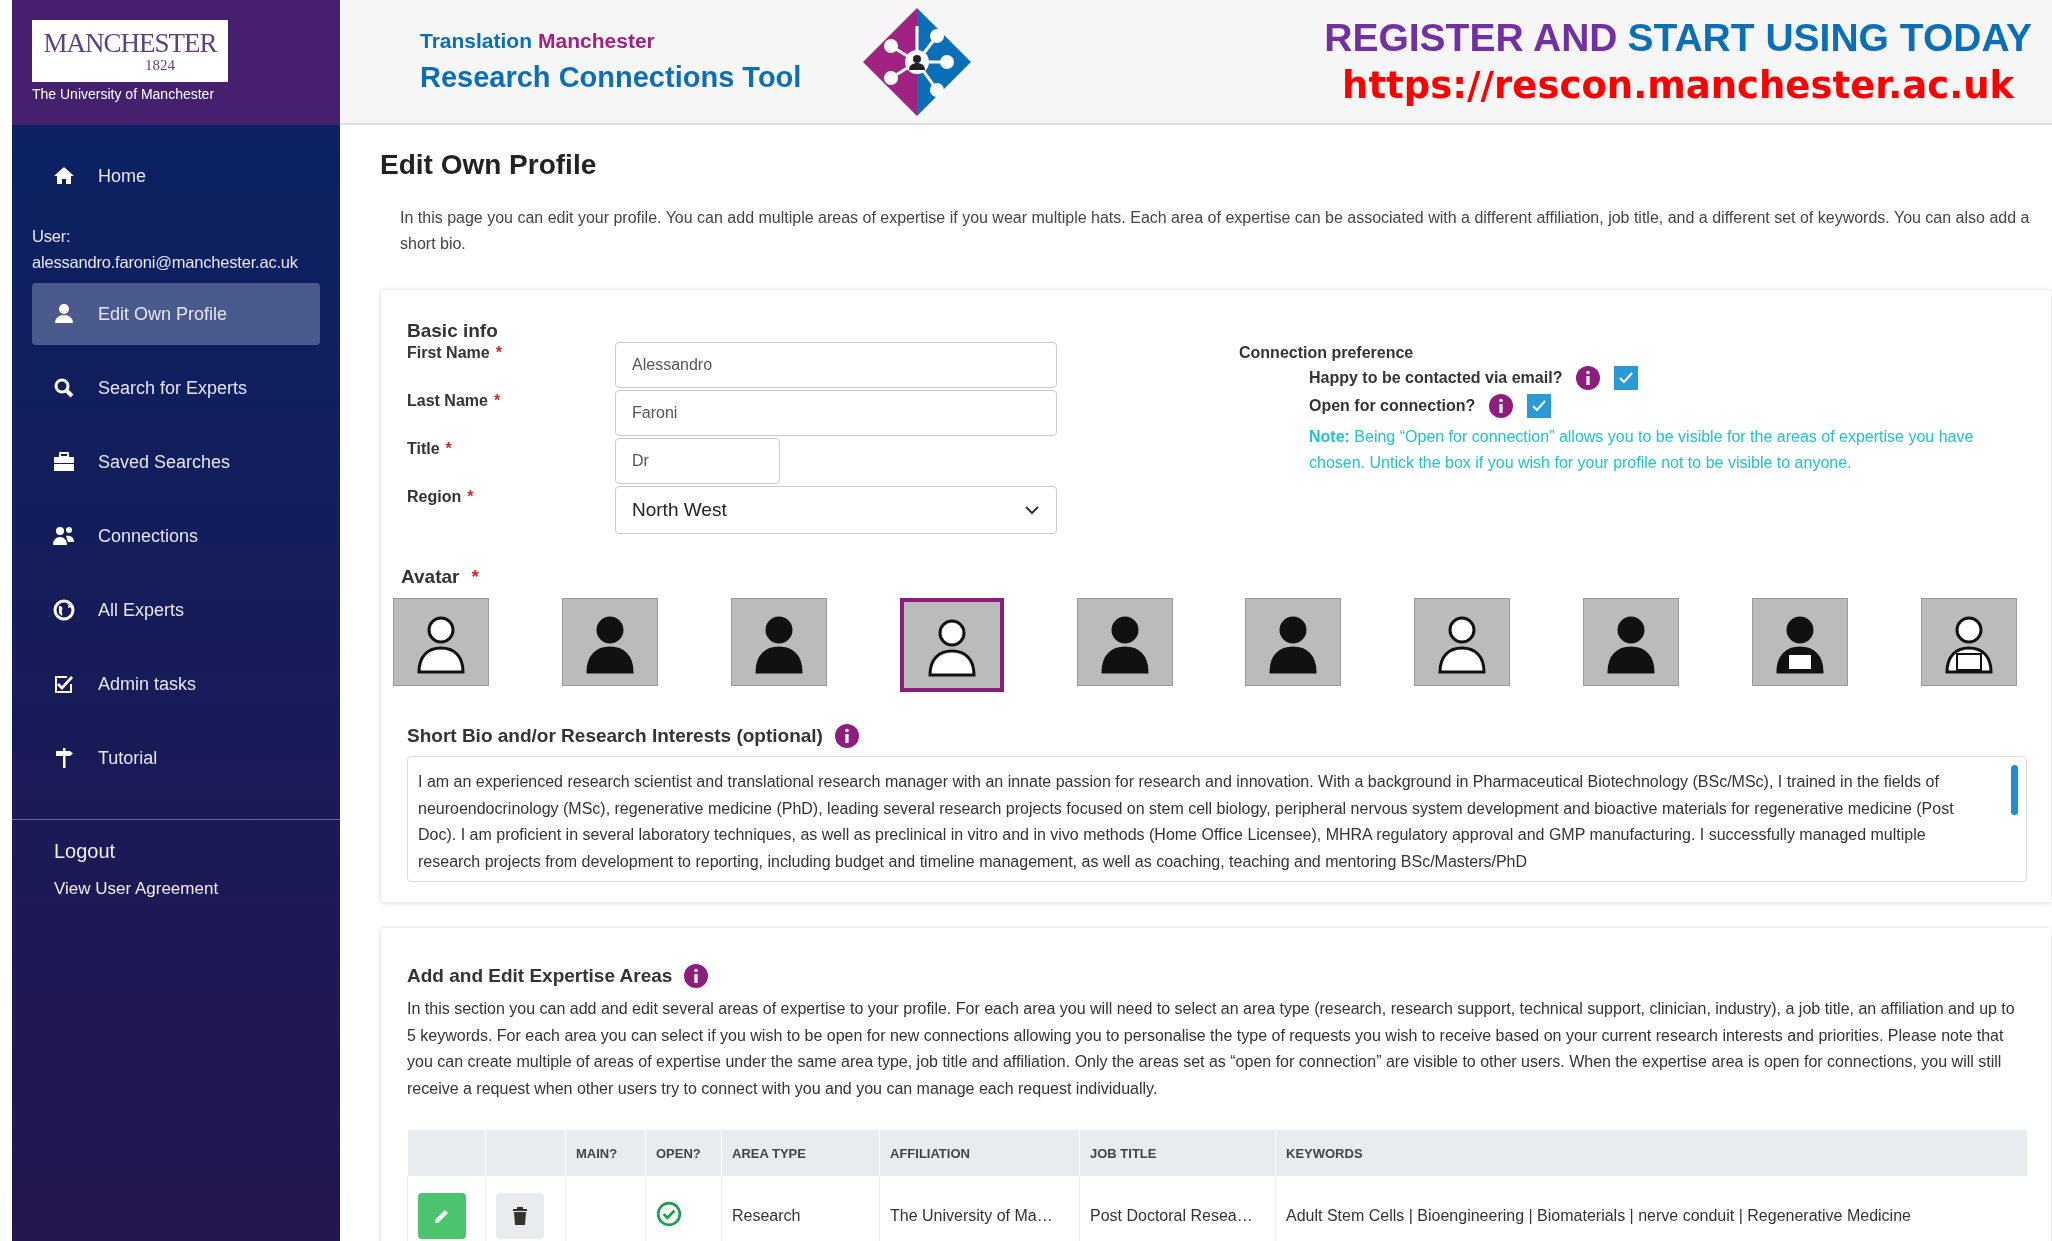  What do you see at coordinates (979, 1153) in the screenshot?
I see `column-header: AFFILIATION` at bounding box center [979, 1153].